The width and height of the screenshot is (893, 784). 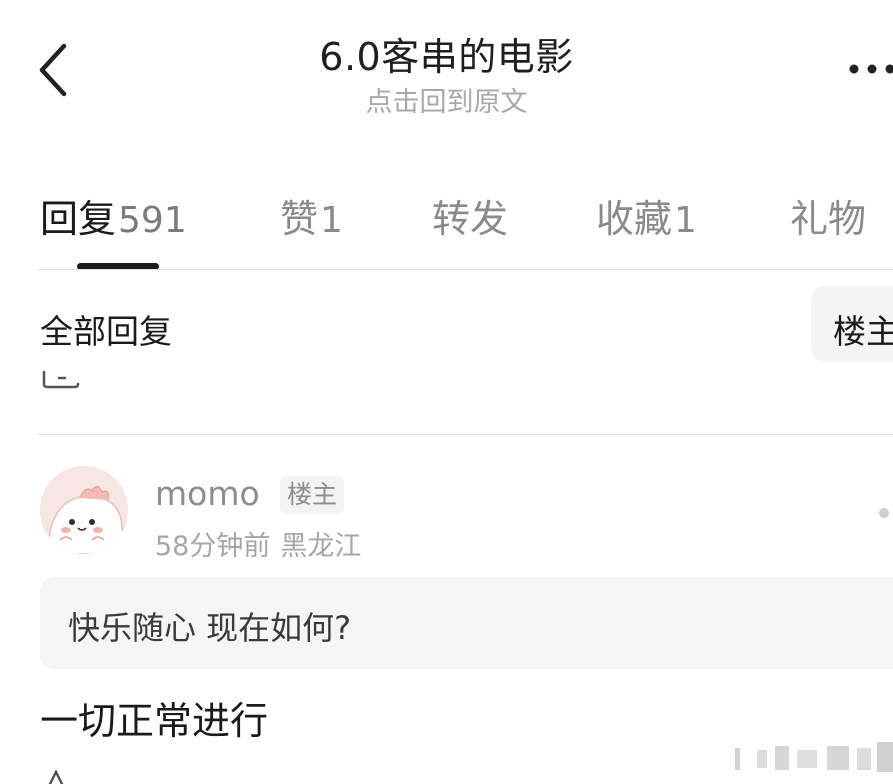 I want to click on comment-location: 黑龙江, so click(x=321, y=546).